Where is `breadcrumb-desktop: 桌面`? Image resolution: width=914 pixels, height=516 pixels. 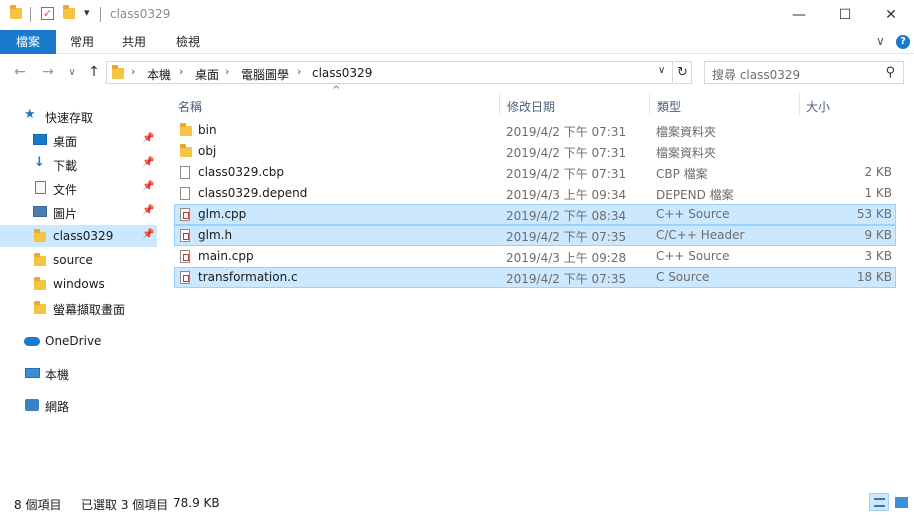 breadcrumb-desktop: 桌面 is located at coordinates (207, 74).